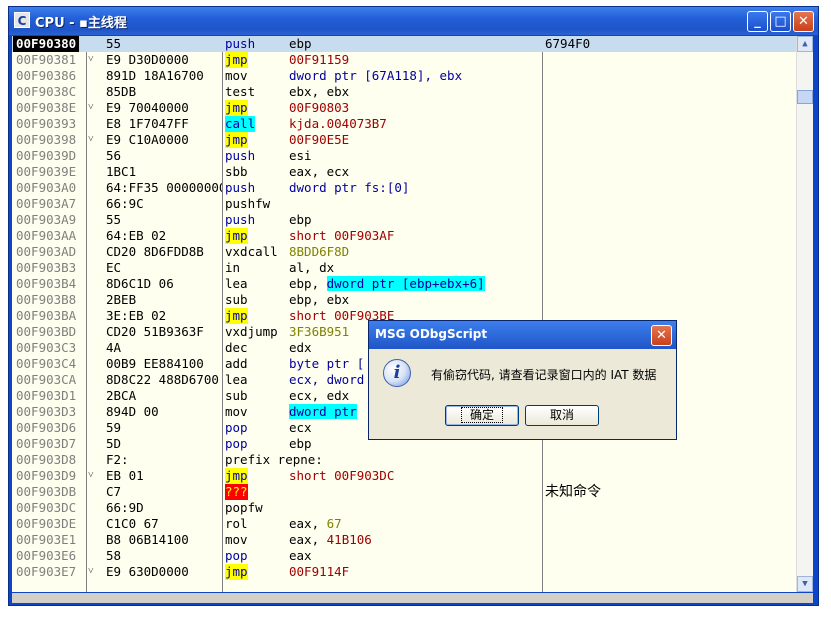  I want to click on address-cell: 00F903D1, so click(46, 395).